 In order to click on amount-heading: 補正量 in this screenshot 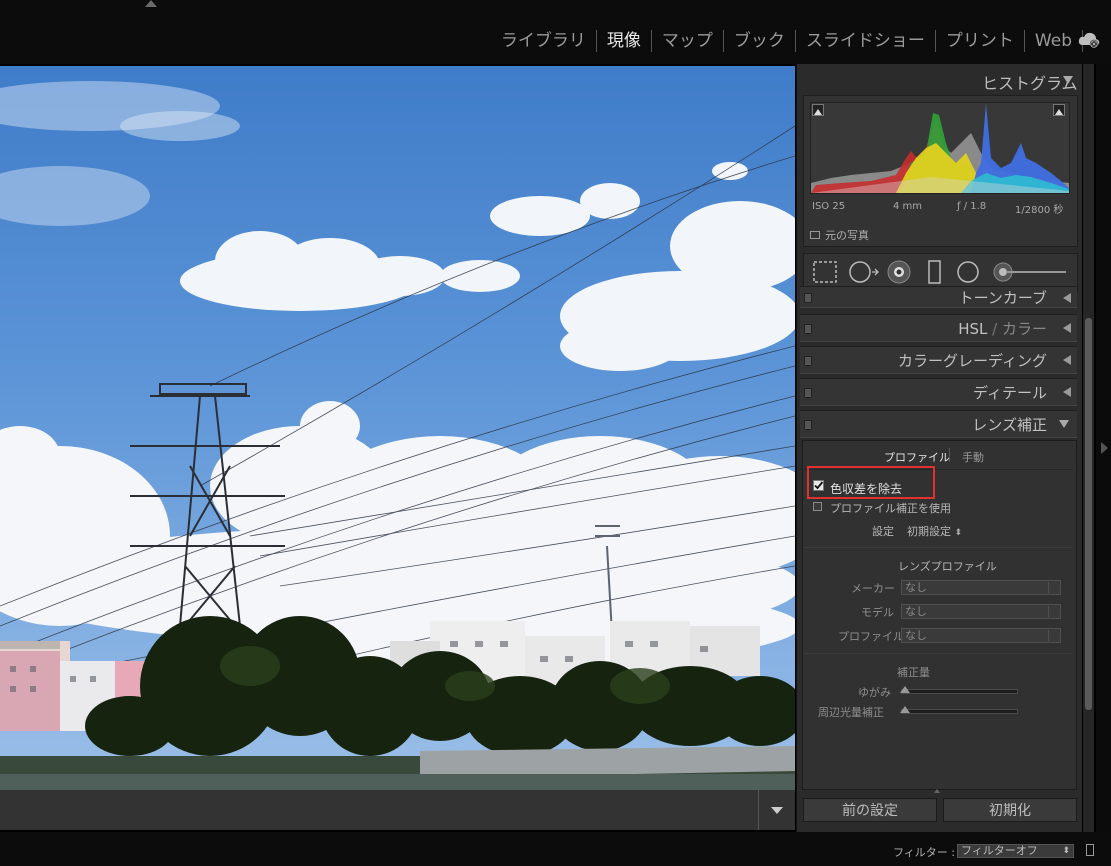, I will do `click(913, 672)`.